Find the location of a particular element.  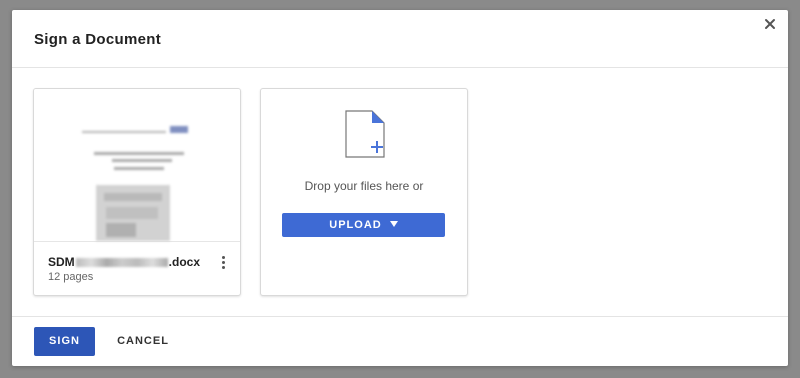

upload-button: UPLOAD is located at coordinates (363, 225).